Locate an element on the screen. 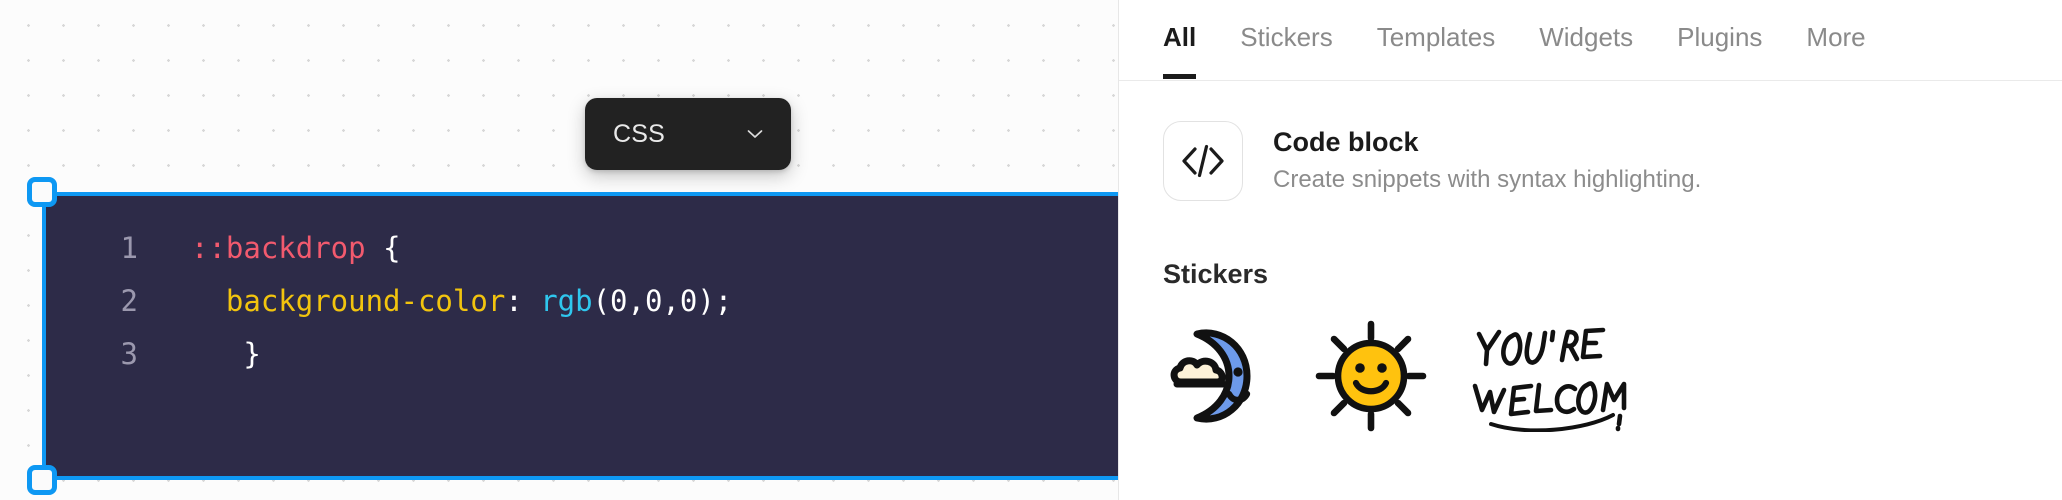 The width and height of the screenshot is (2062, 500). language-selector-dropdown: CSS is located at coordinates (688, 134).